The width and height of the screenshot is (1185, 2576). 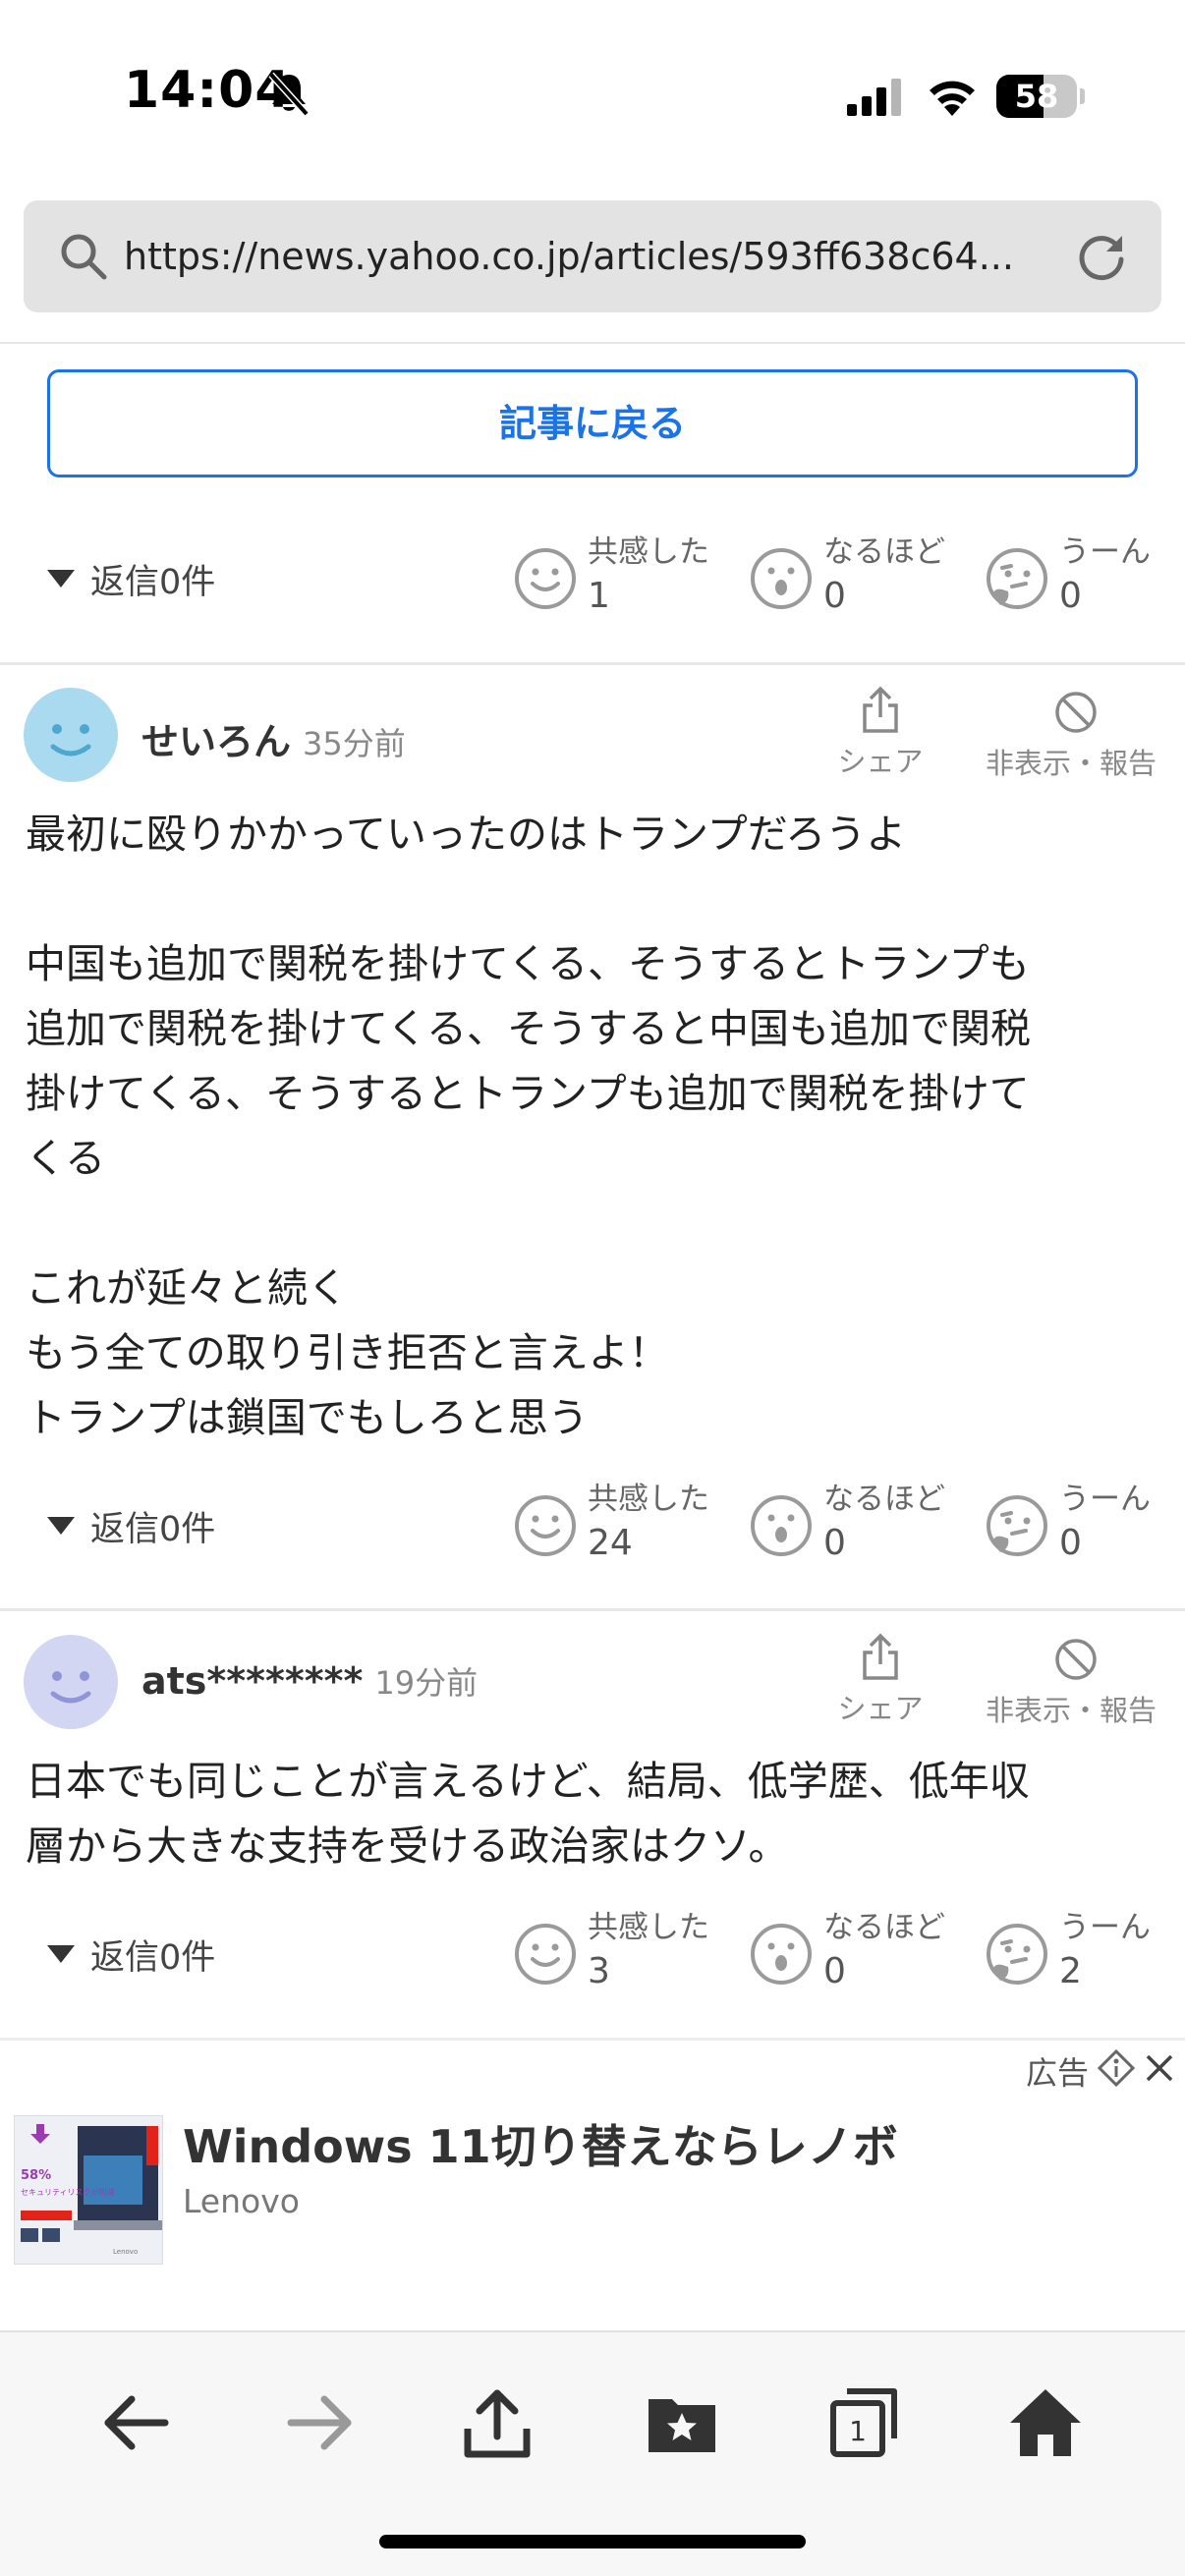 What do you see at coordinates (1116, 2068) in the screenshot?
I see `ad-info-icon` at bounding box center [1116, 2068].